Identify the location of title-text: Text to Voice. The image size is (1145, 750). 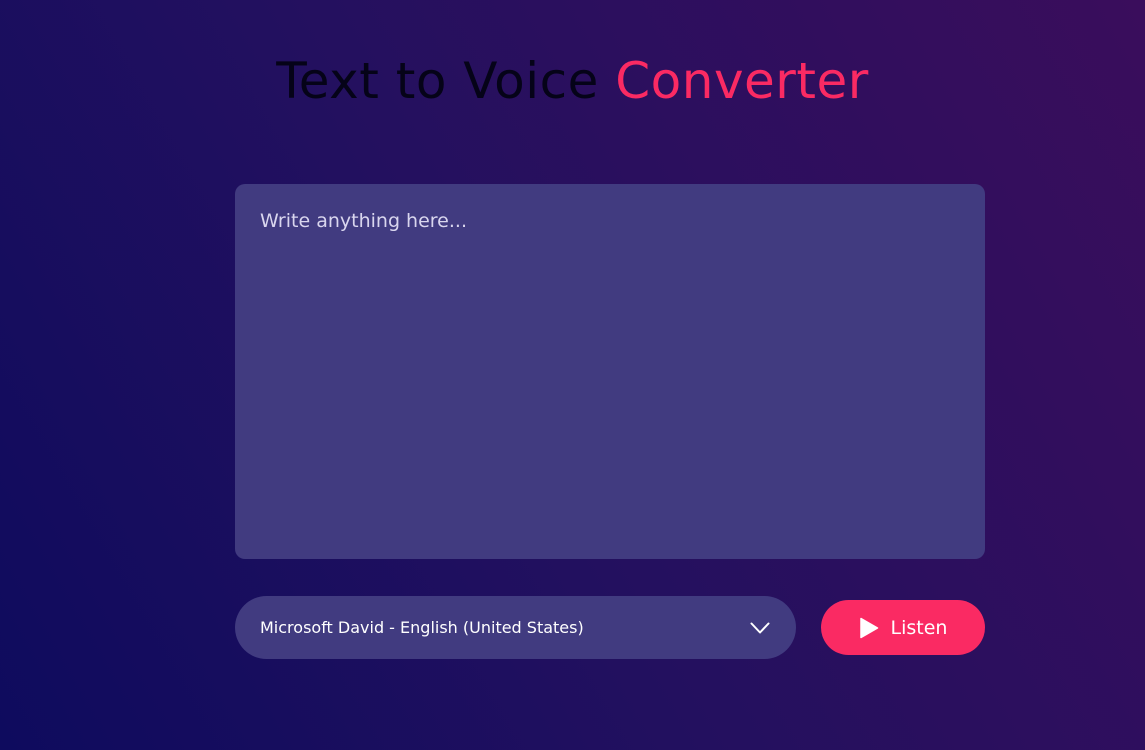
(446, 81).